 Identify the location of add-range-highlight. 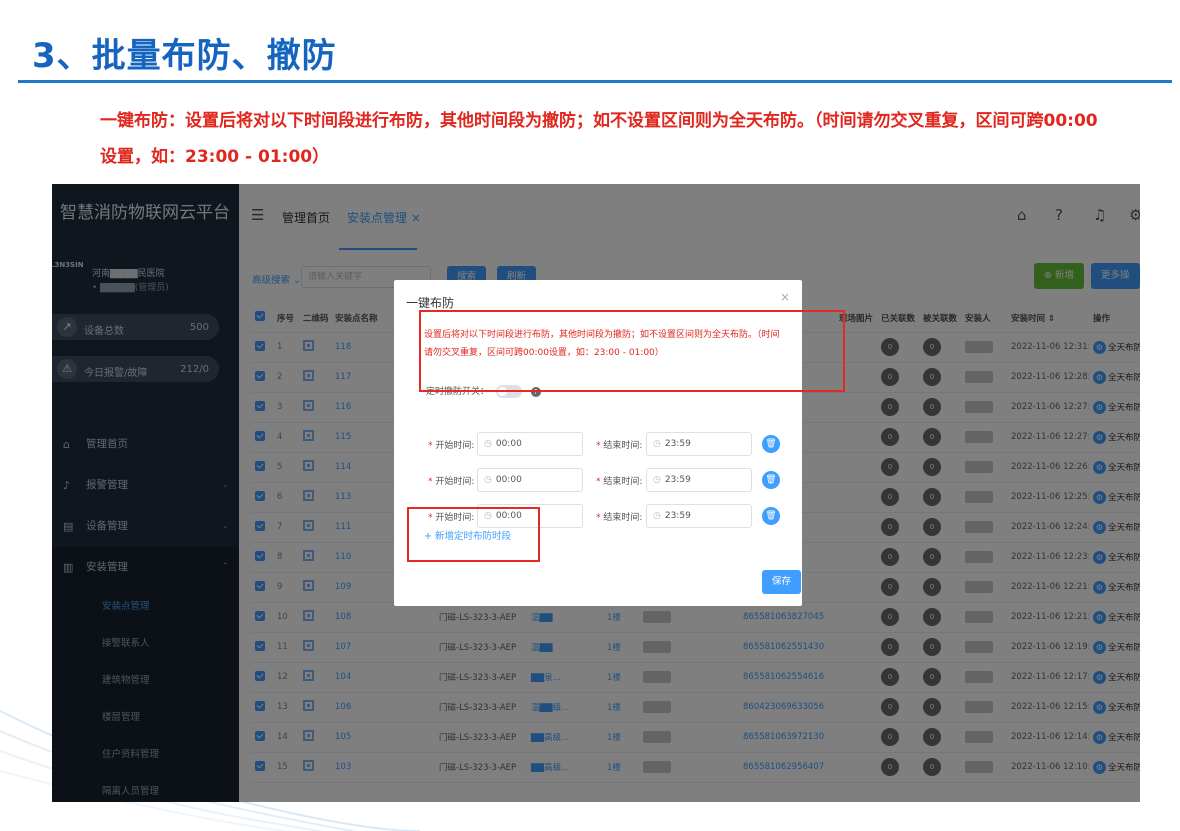
(473, 534).